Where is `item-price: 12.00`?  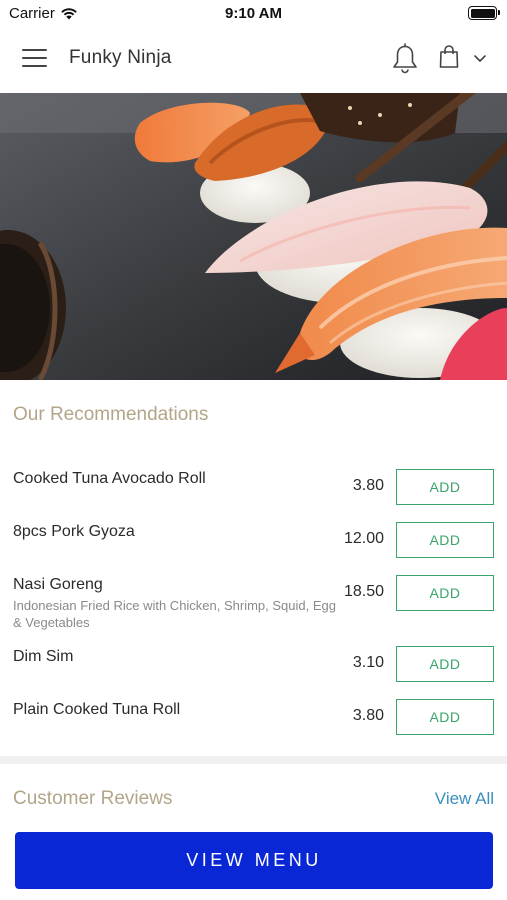 item-price: 12.00 is located at coordinates (363, 538).